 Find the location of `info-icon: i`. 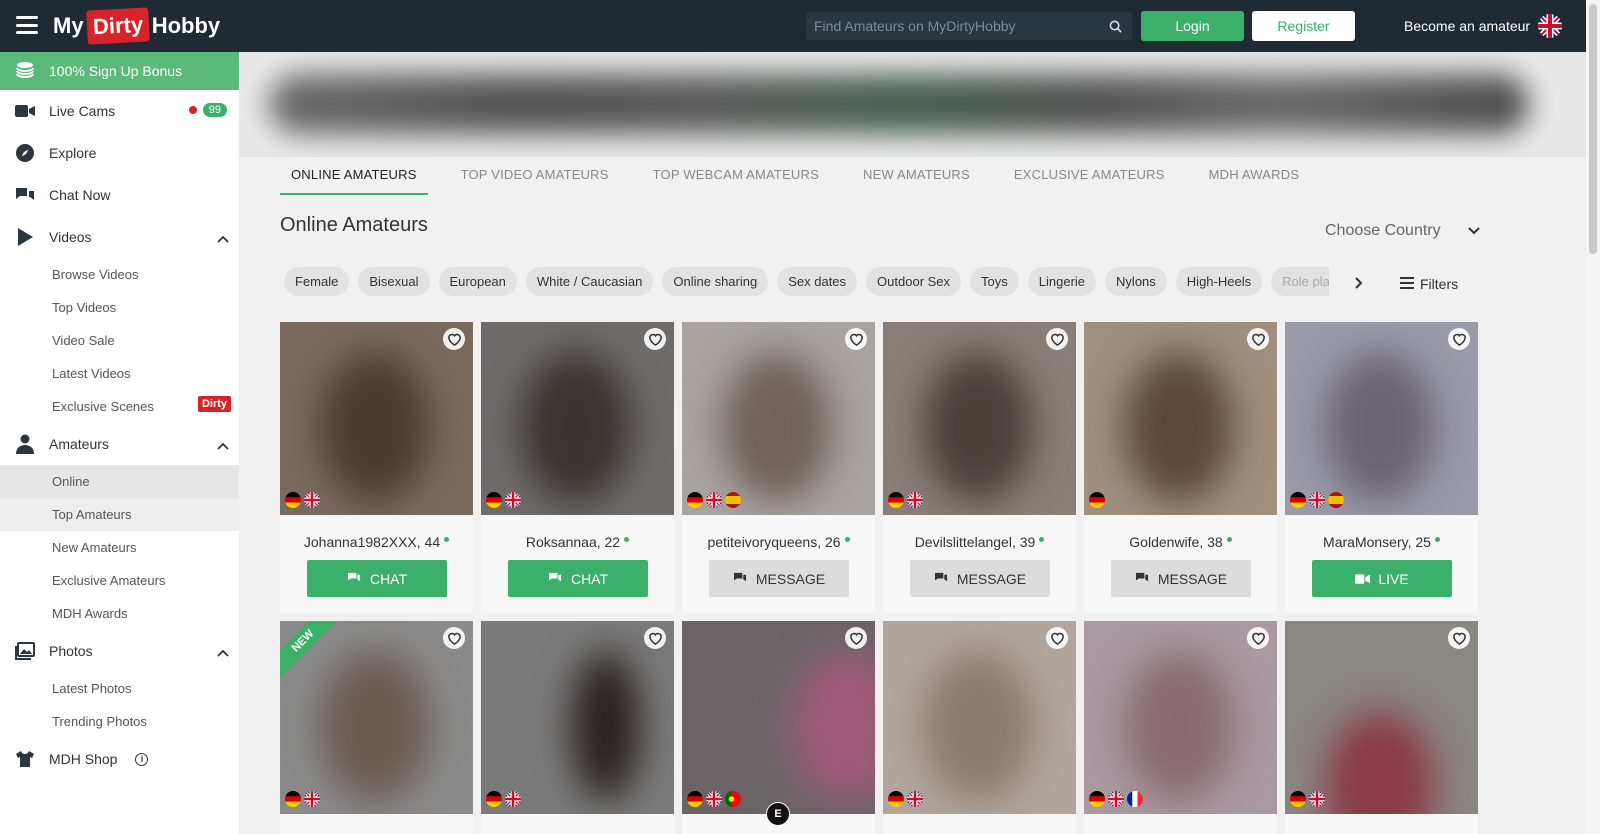

info-icon: i is located at coordinates (142, 759).